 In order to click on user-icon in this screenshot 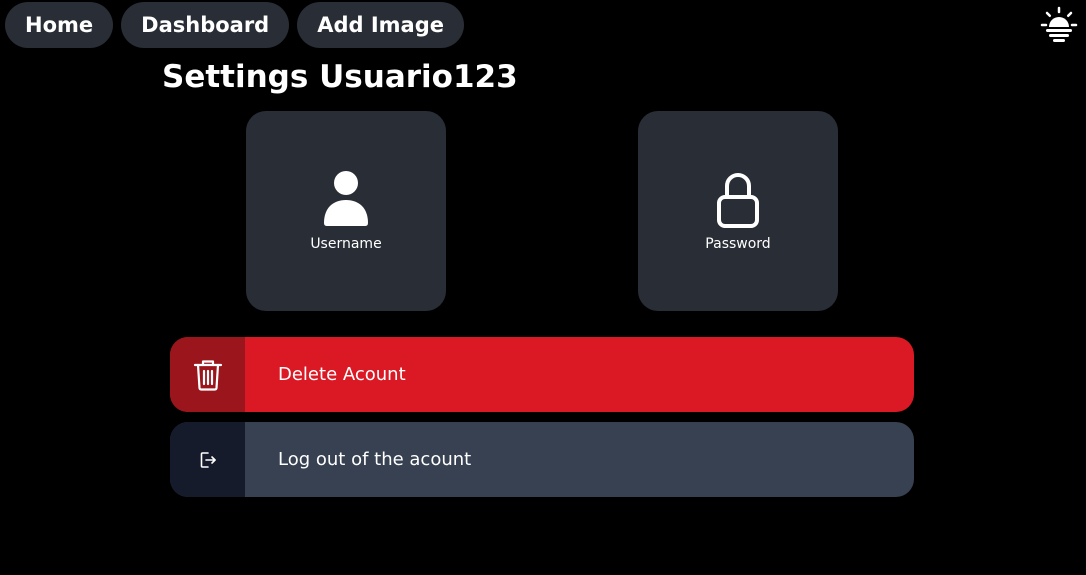, I will do `click(346, 198)`.